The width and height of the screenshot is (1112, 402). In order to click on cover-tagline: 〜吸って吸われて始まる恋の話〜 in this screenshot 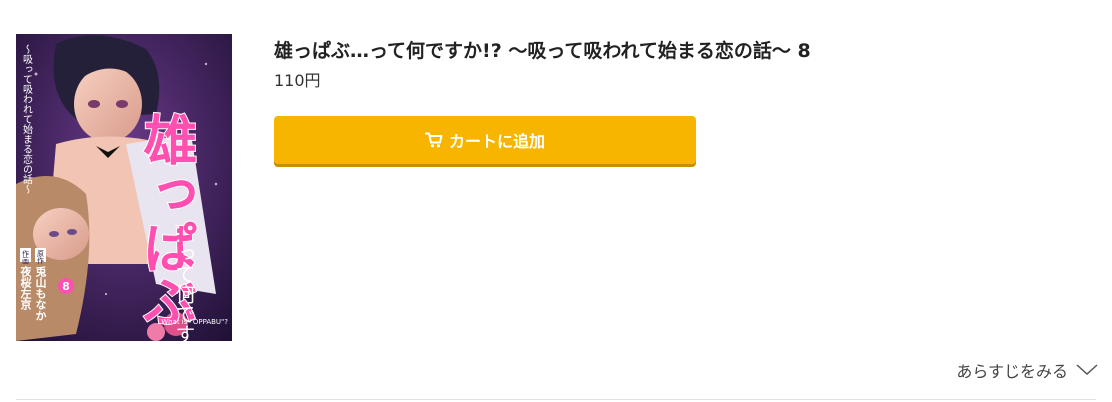, I will do `click(27, 119)`.